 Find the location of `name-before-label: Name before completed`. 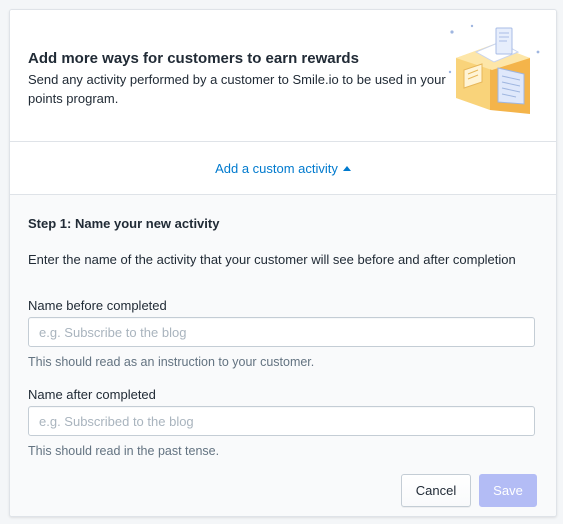

name-before-label: Name before completed is located at coordinates (97, 305).